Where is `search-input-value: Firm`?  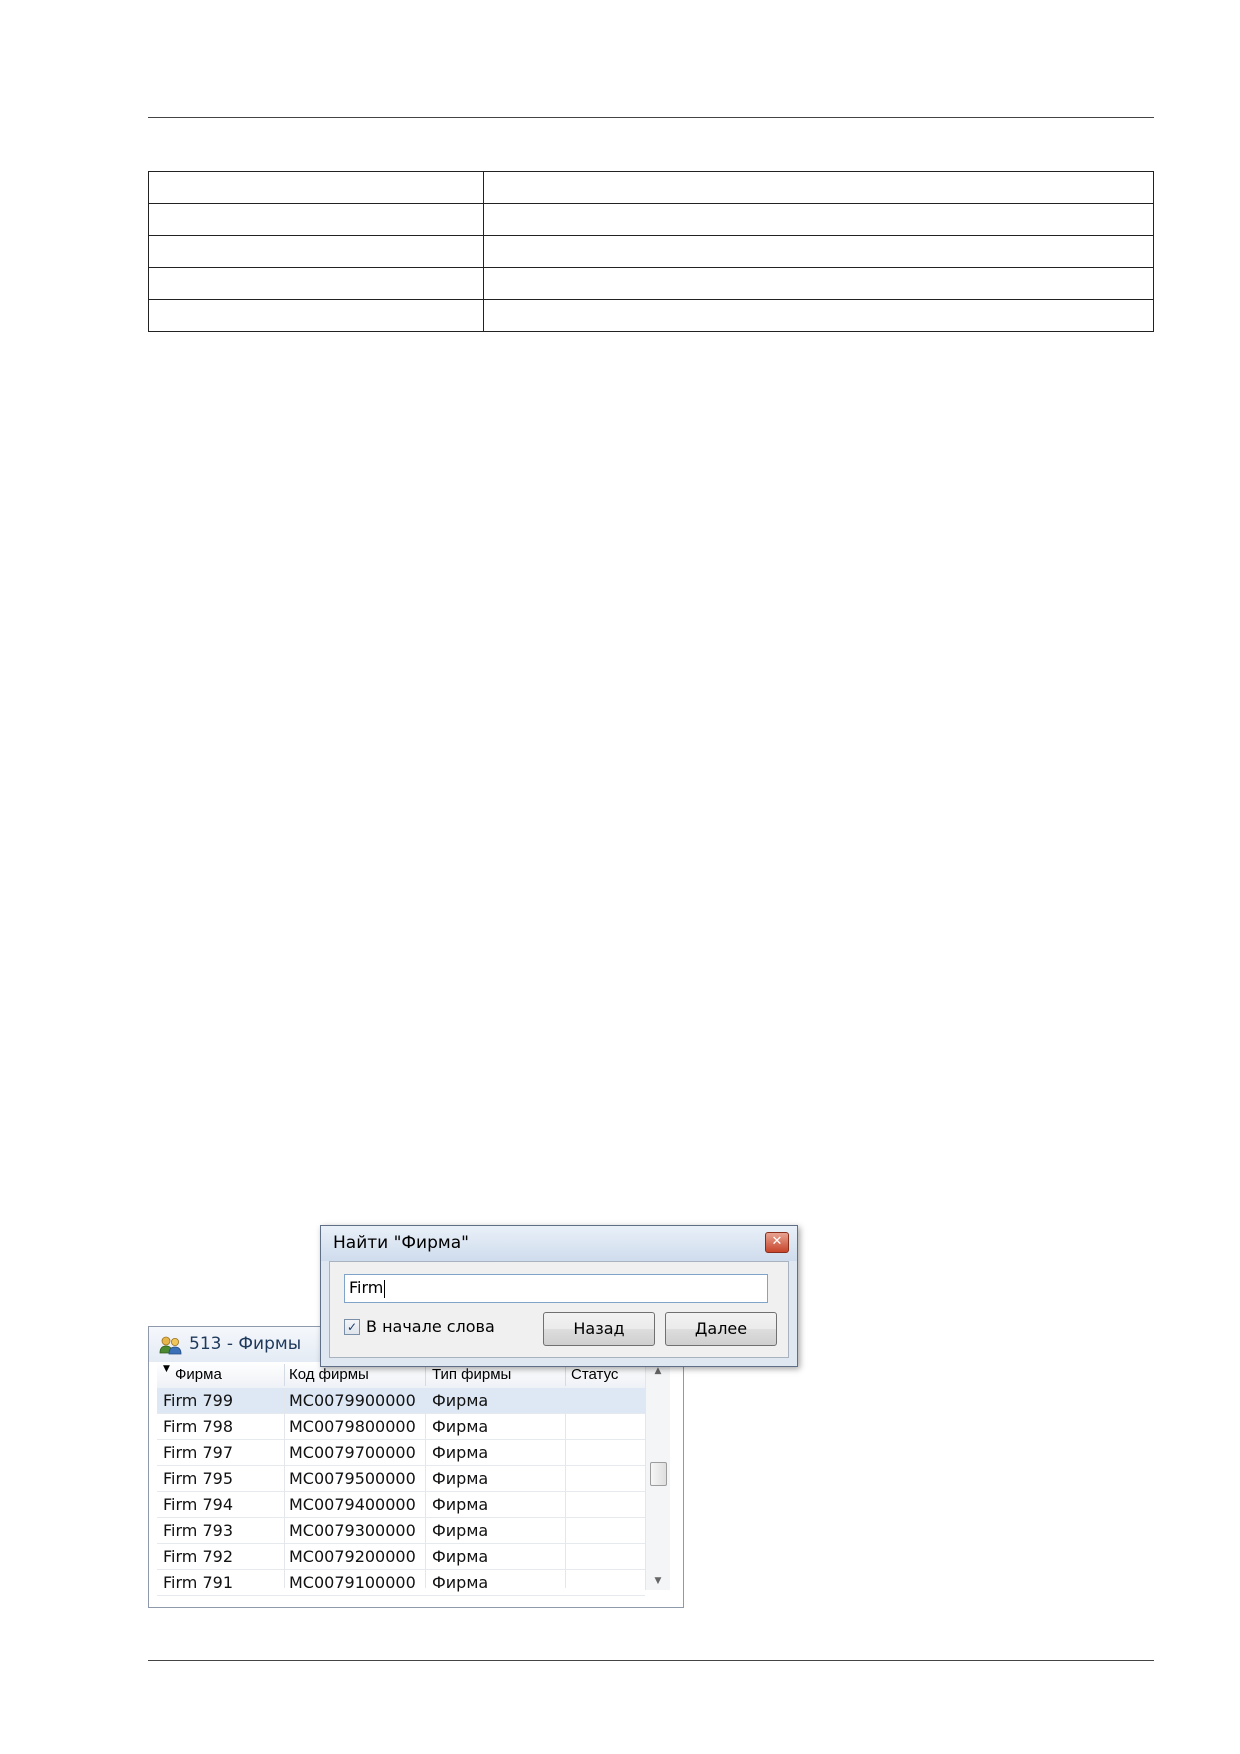 search-input-value: Firm is located at coordinates (366, 1287).